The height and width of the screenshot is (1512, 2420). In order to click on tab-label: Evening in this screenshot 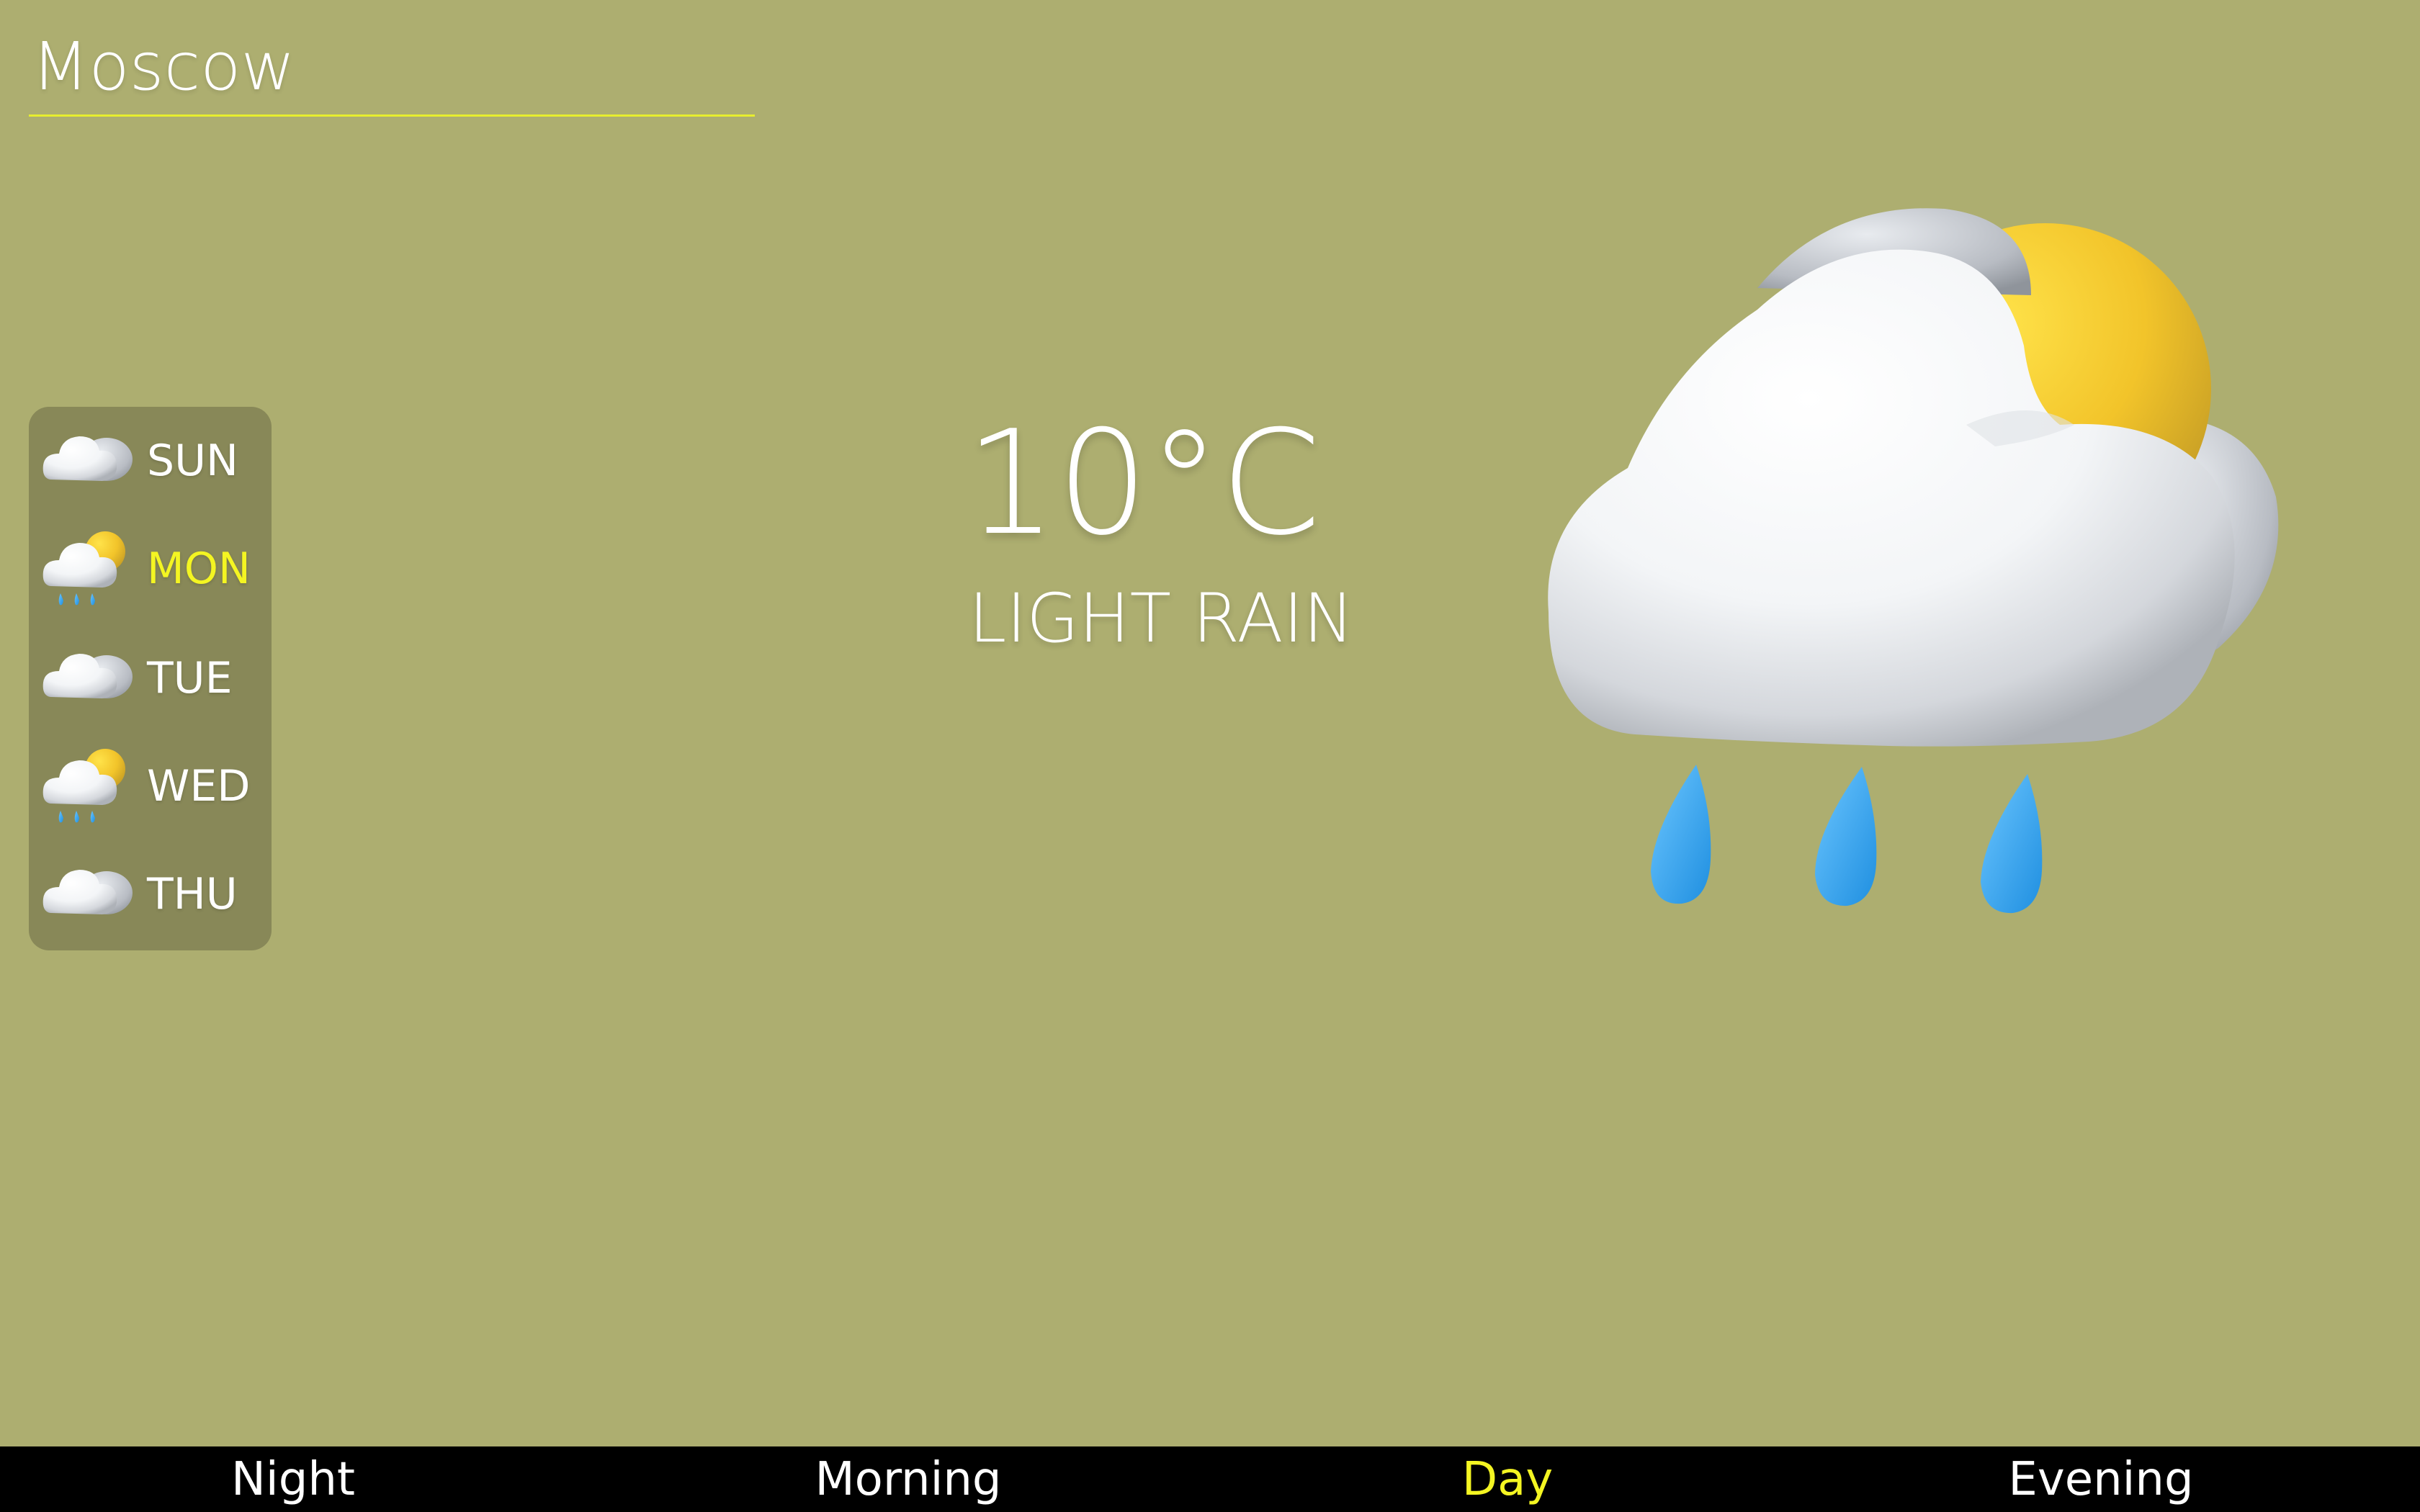, I will do `click(2101, 1479)`.